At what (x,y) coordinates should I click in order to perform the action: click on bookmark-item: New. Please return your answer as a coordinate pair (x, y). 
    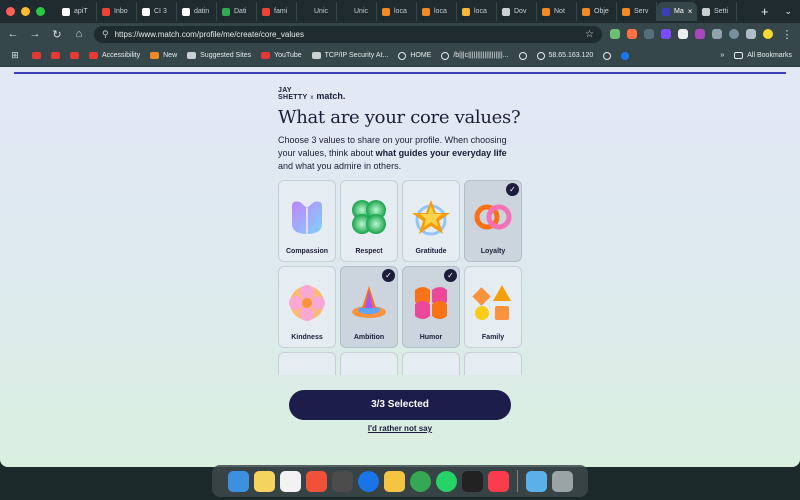
    Looking at the image, I should click on (163, 55).